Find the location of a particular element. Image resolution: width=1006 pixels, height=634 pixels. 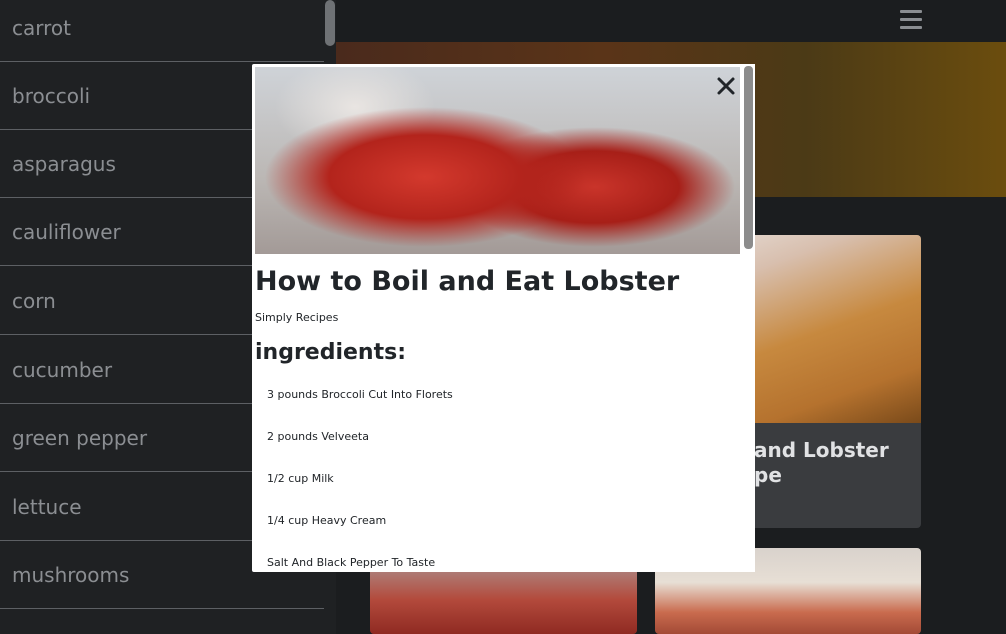

sidebar-scrollbar is located at coordinates (330, 24).